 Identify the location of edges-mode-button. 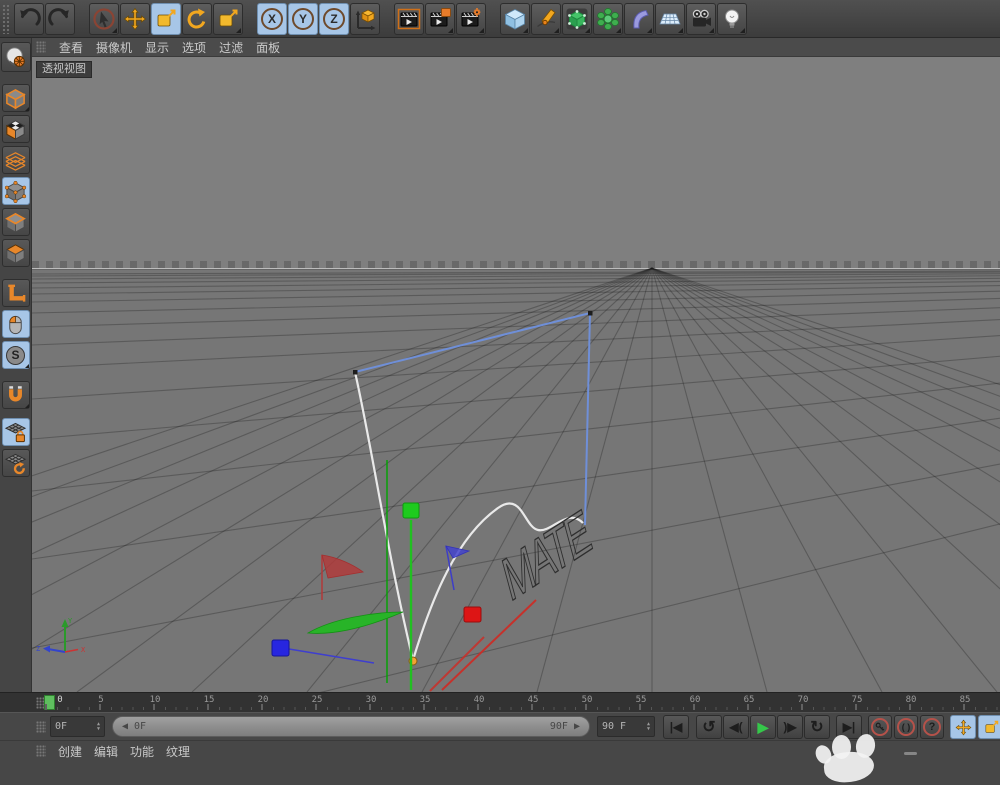
(15, 222).